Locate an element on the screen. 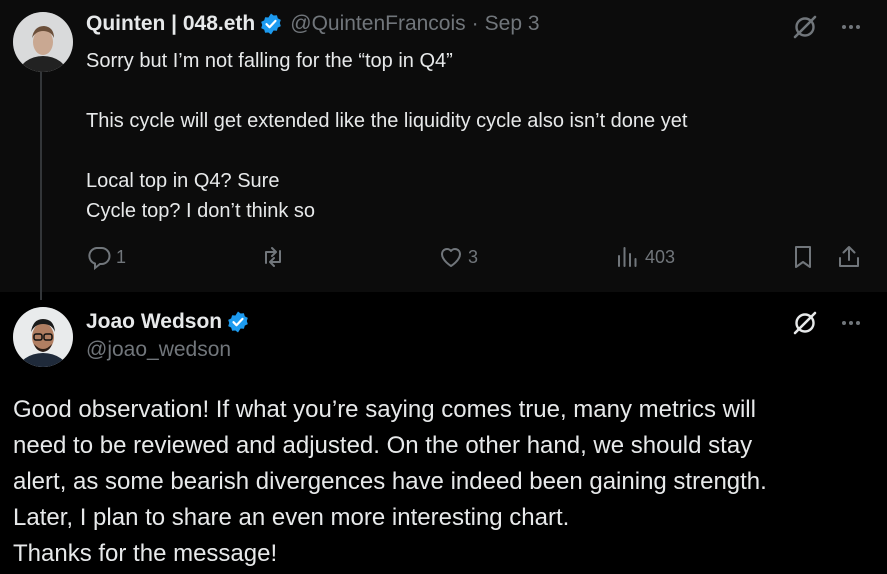 The width and height of the screenshot is (887, 574). text-line: Cycle top? I don’t think so is located at coordinates (201, 211).